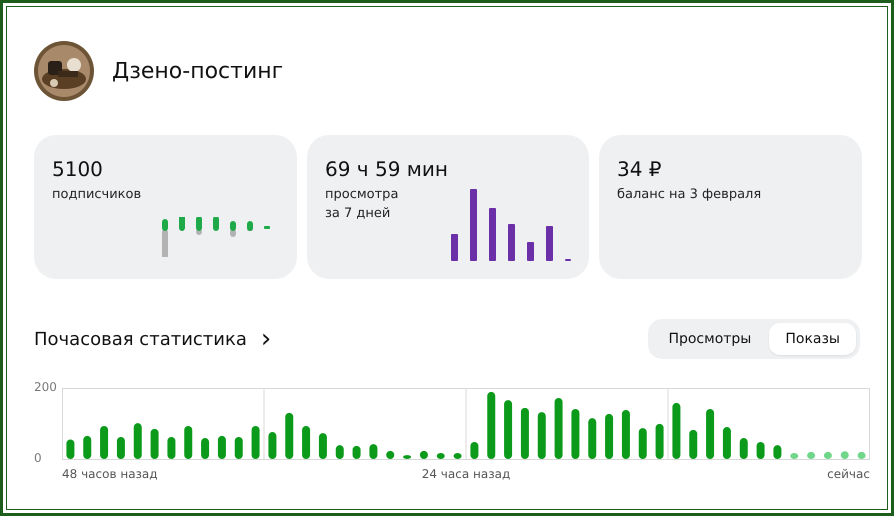 This screenshot has height=516, width=894. What do you see at coordinates (45, 387) in the screenshot?
I see `axis-tick-label: 200` at bounding box center [45, 387].